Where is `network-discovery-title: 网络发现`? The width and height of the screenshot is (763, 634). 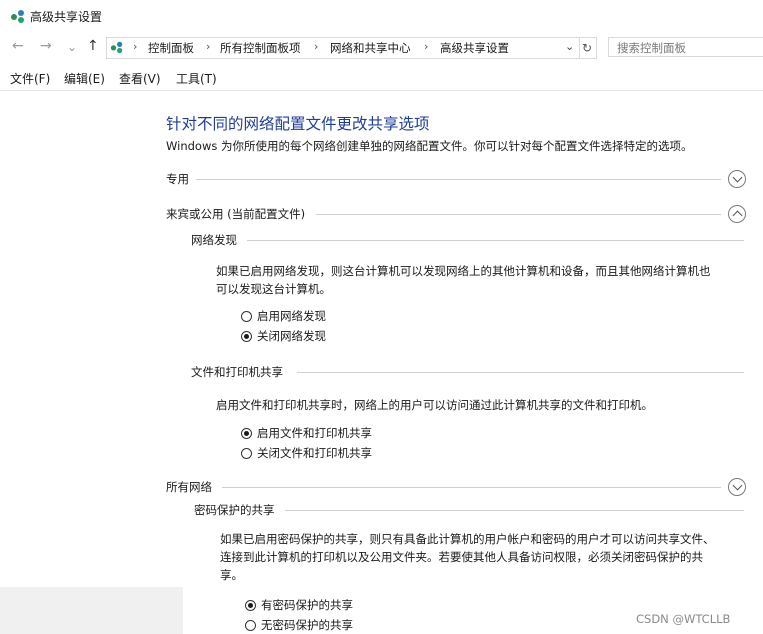
network-discovery-title: 网络发现 is located at coordinates (214, 240).